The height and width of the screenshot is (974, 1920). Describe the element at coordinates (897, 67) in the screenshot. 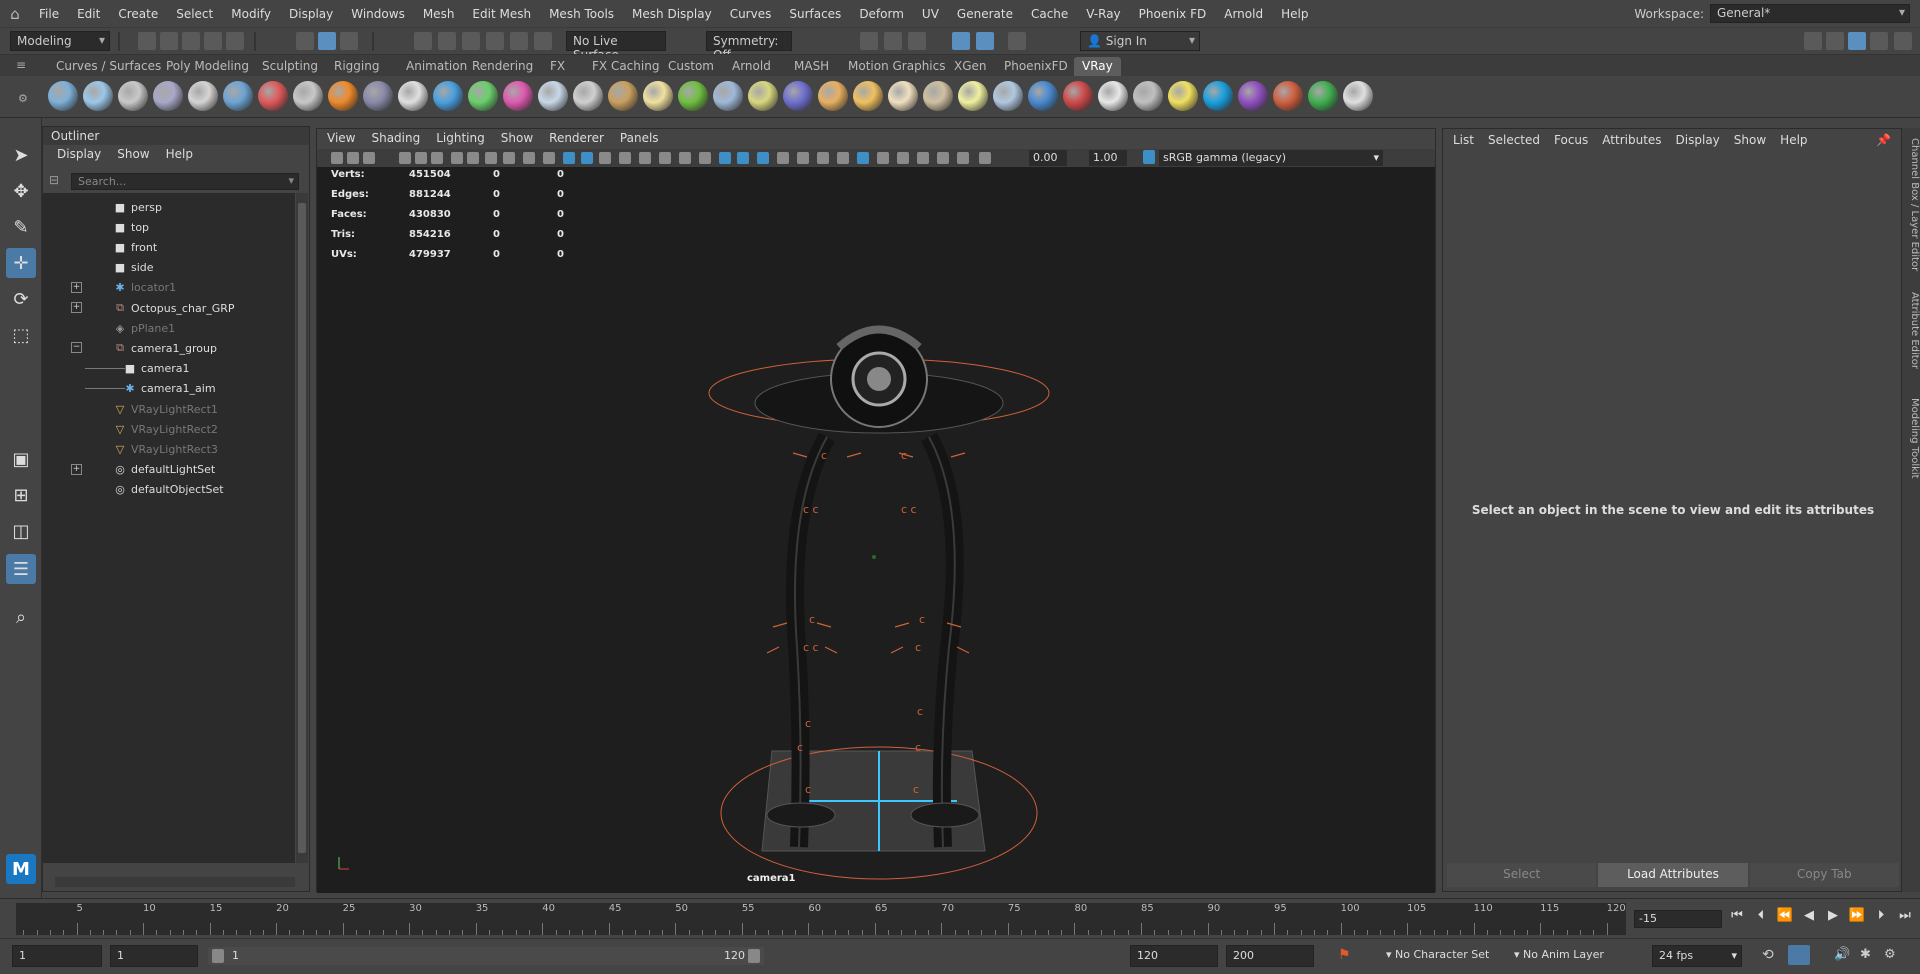

I see `shelf-tab-motion-graphics: Motion Graphics` at that location.